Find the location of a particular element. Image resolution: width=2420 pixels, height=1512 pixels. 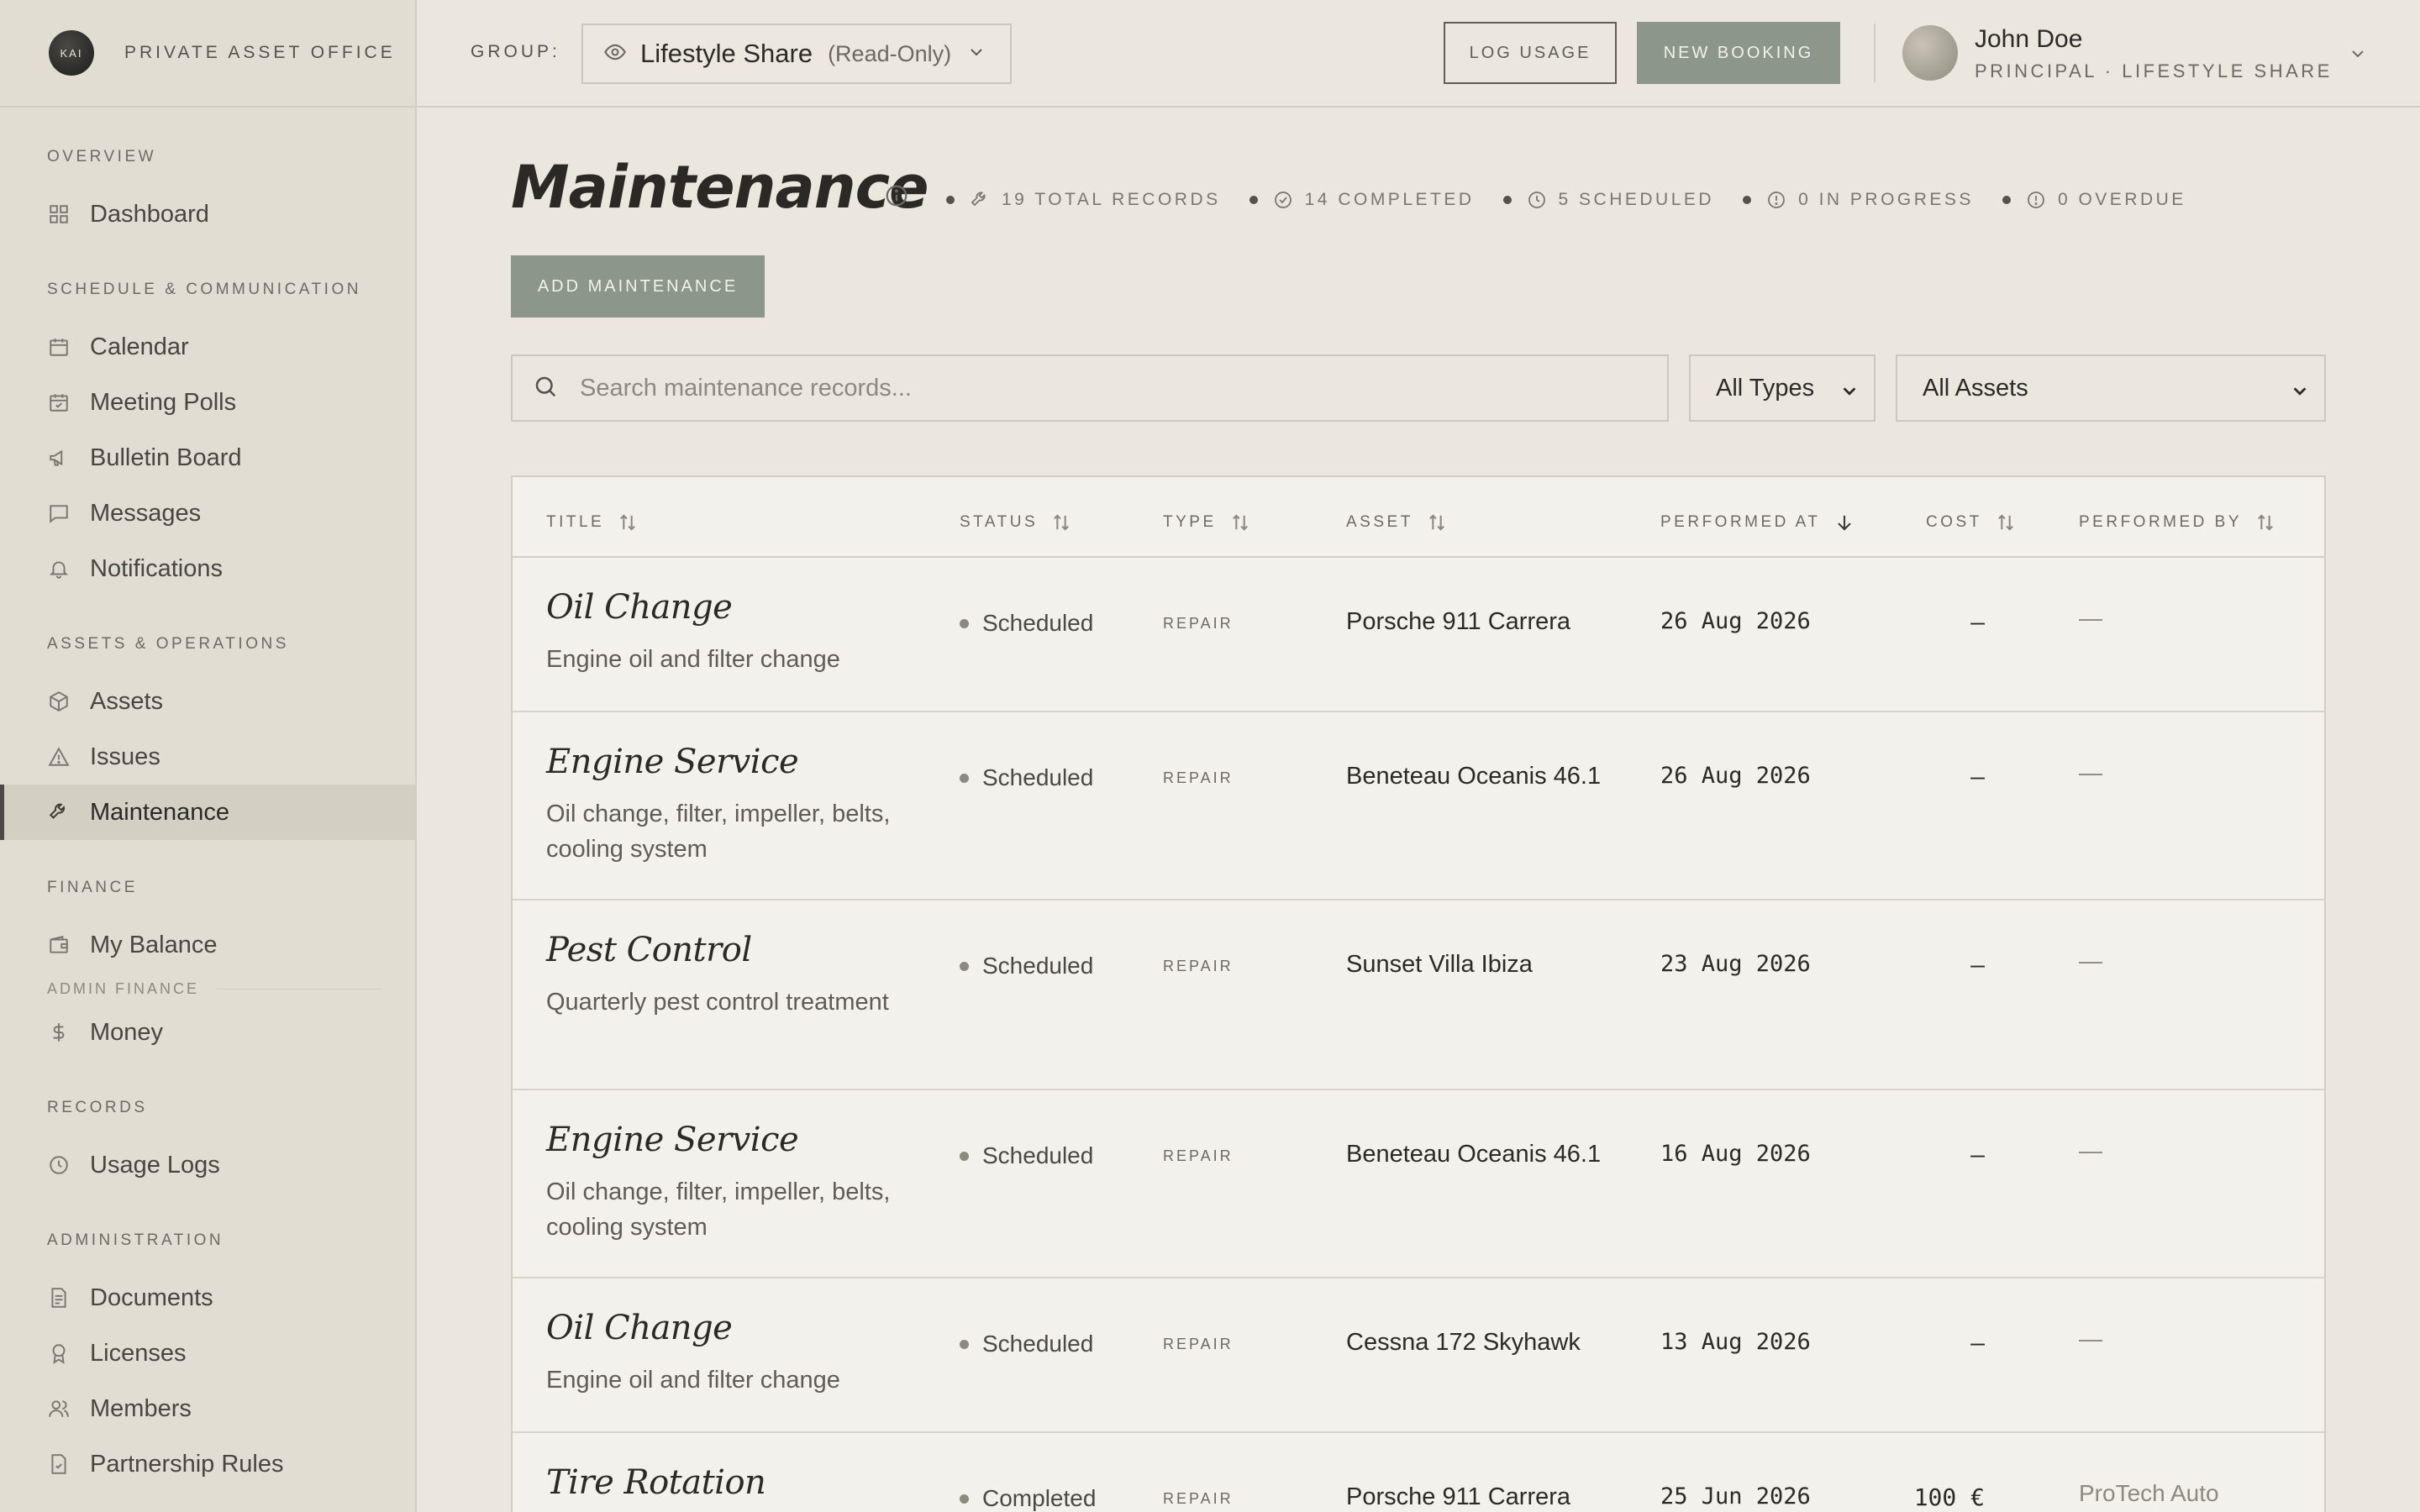

avatar is located at coordinates (1930, 53).